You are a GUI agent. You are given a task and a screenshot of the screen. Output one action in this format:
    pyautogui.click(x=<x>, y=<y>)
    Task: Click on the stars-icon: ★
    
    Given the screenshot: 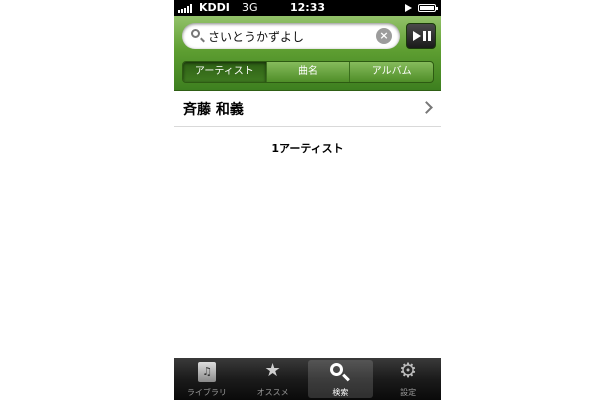 What is the action you would take?
    pyautogui.click(x=272, y=370)
    